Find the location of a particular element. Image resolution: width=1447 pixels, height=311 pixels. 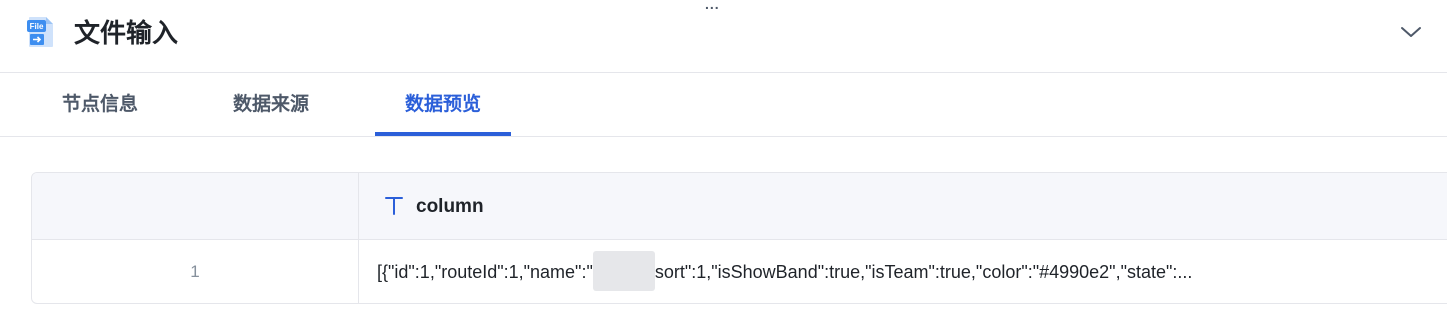

redacted-block is located at coordinates (623, 271).